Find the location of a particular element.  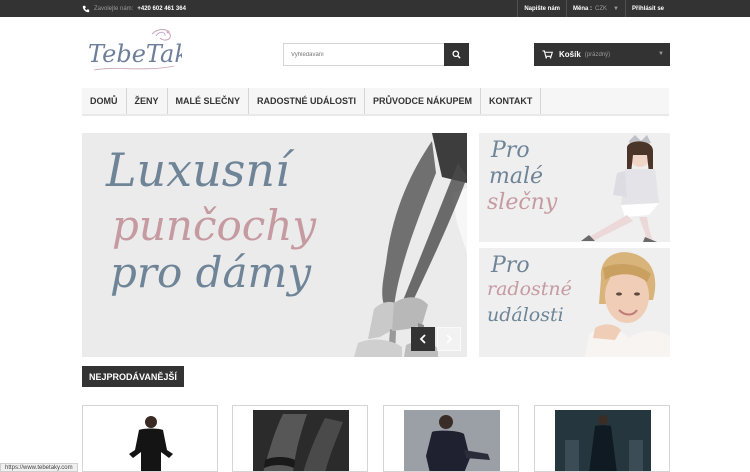

slider-prev-button is located at coordinates (423, 339).